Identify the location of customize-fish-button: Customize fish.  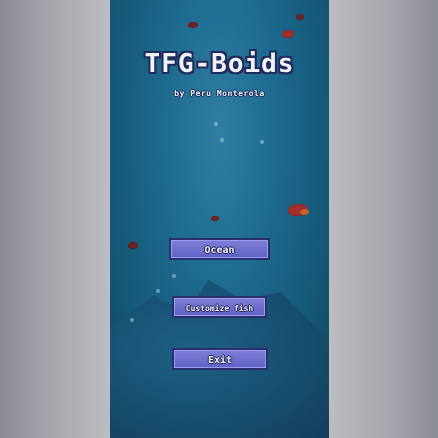
(219, 307).